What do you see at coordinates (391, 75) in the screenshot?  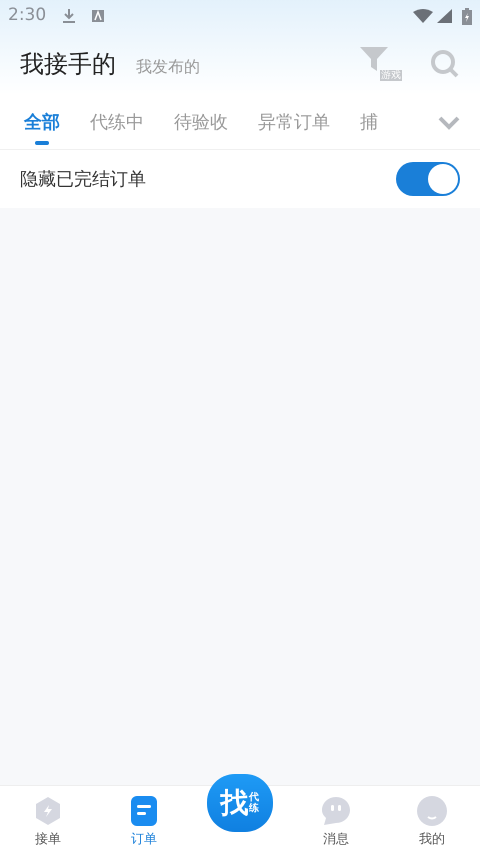 I see `filter-badge: 游戏` at bounding box center [391, 75].